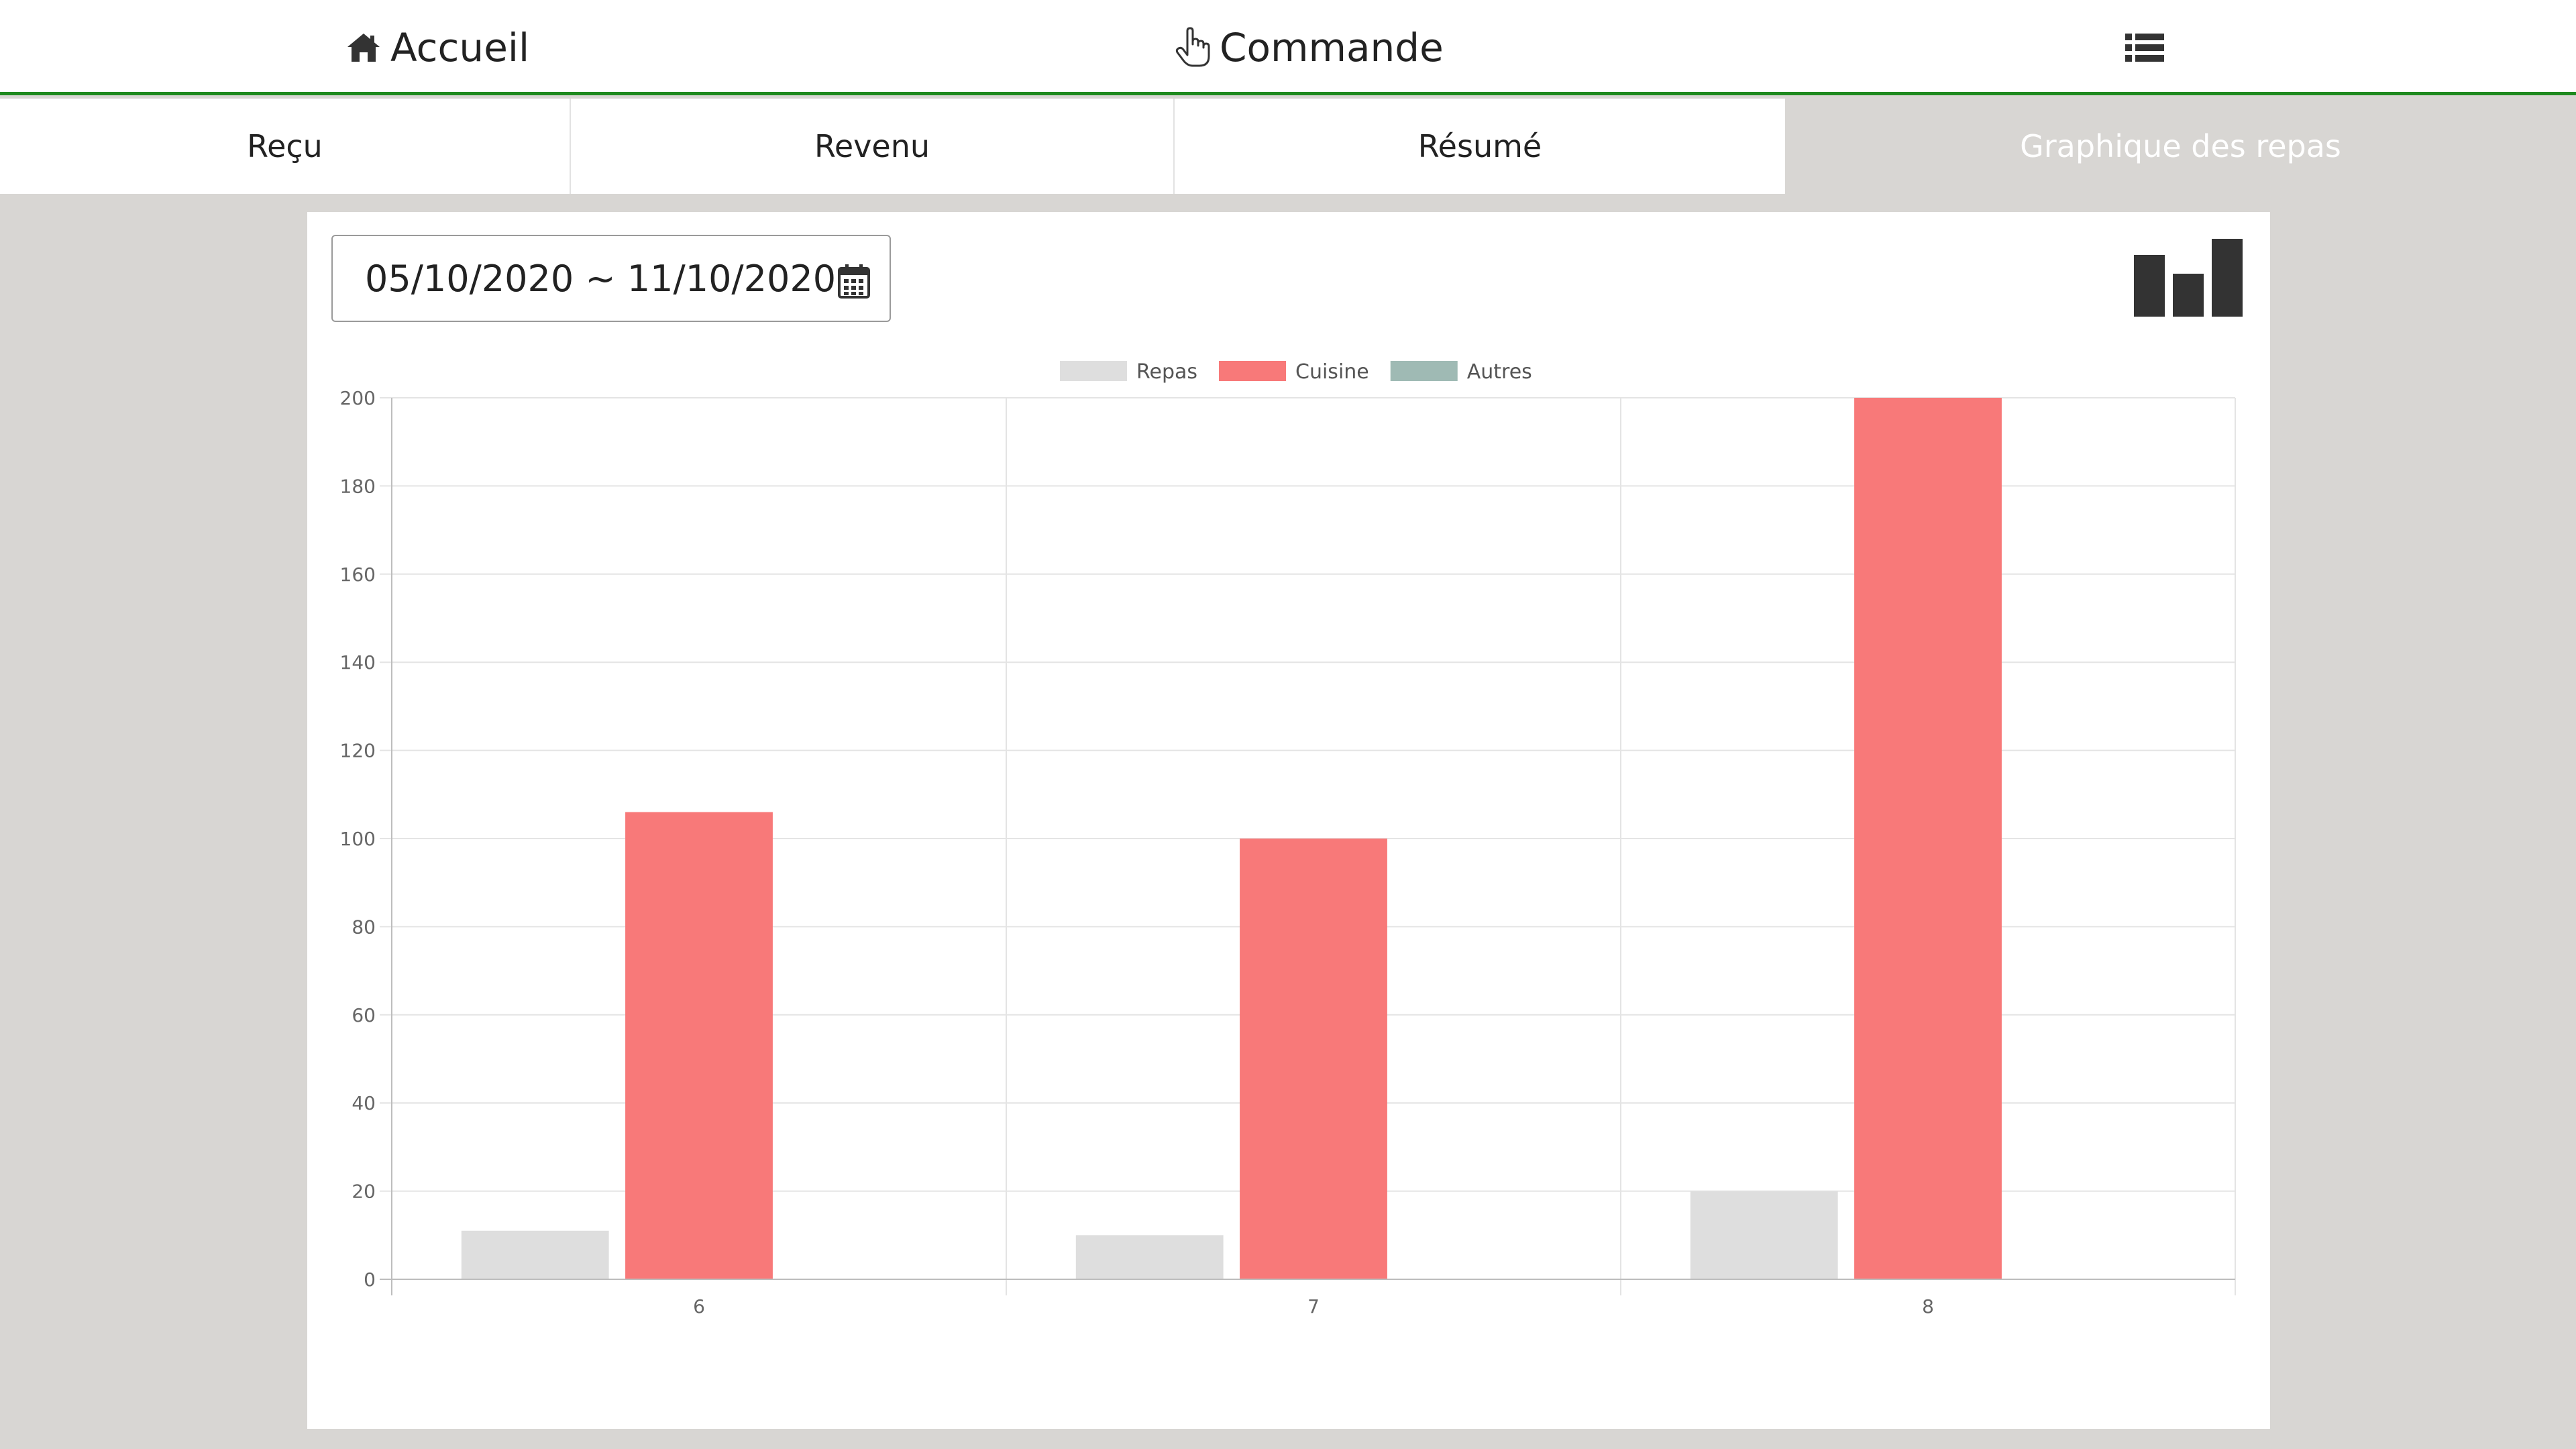  I want to click on bar-chart-toggle-button, so click(2189, 279).